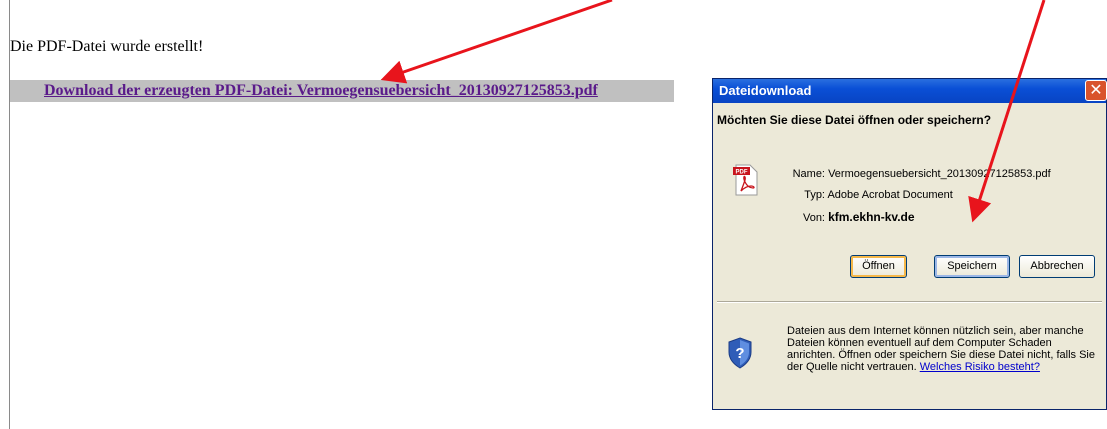  What do you see at coordinates (910, 91) in the screenshot?
I see `dialog-titlebar: Dateidownload ✕` at bounding box center [910, 91].